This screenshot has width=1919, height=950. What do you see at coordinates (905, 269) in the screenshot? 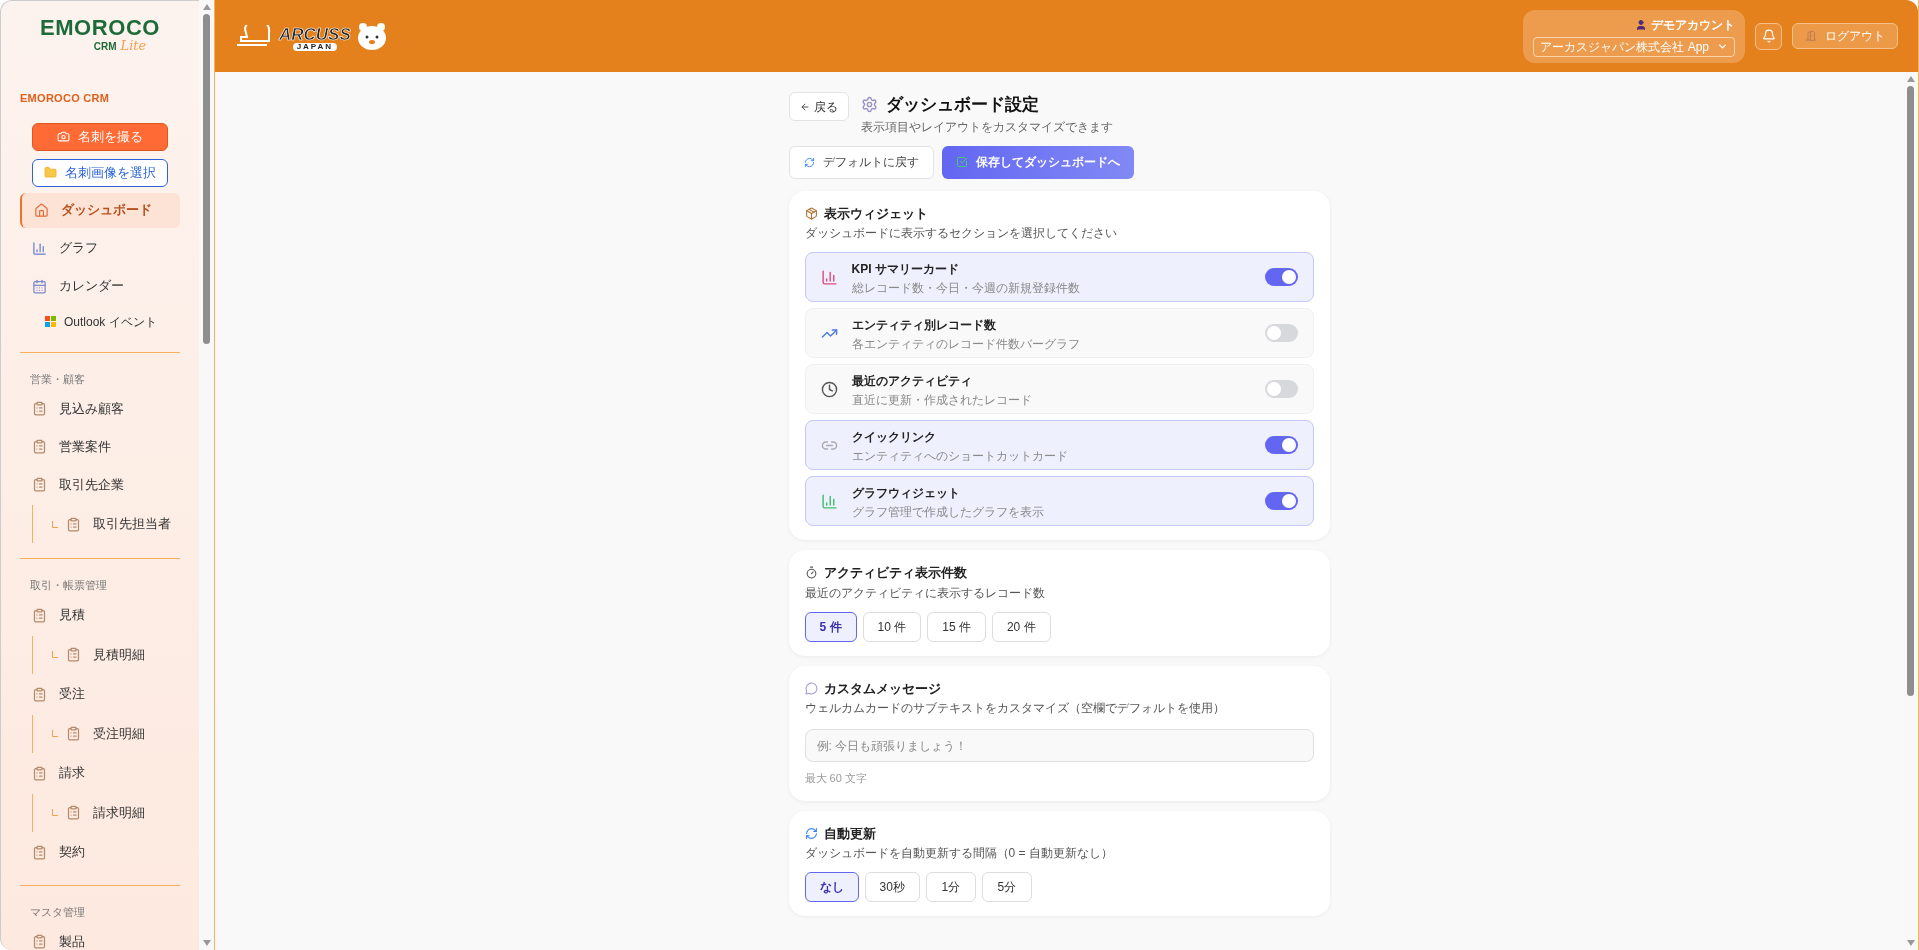
I see `widget-title: KPI サマリーカード` at bounding box center [905, 269].